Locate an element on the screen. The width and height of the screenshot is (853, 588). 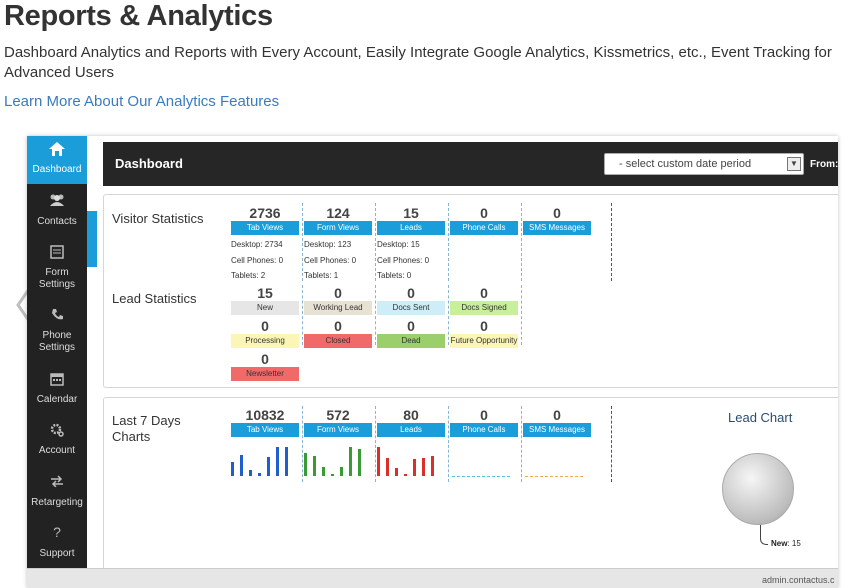
lead-status-future-opportunity: 0 Future Opportunity is located at coordinates (484, 333).